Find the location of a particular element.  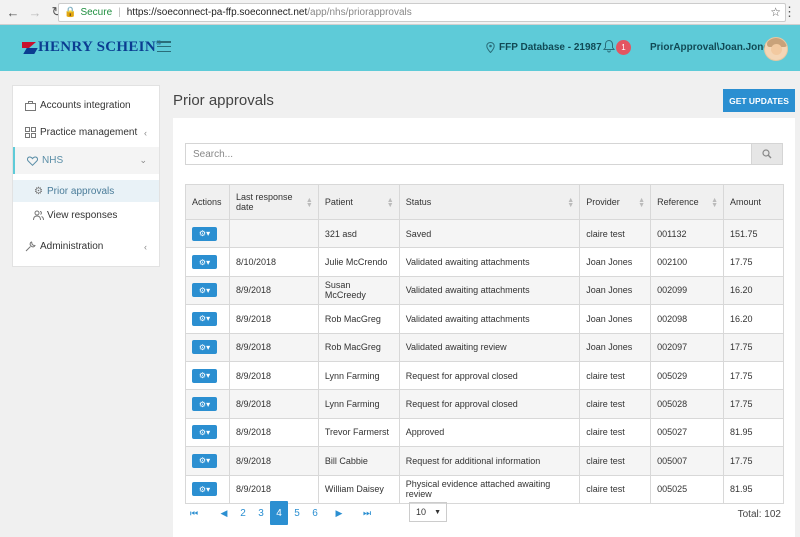

sidebar-item-label: View responses is located at coordinates (82, 215).